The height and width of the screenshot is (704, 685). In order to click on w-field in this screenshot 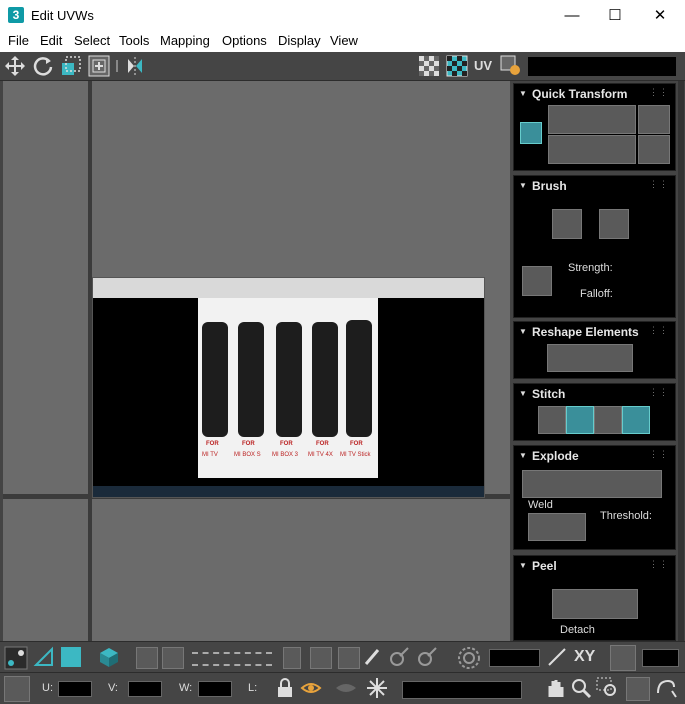, I will do `click(215, 689)`.